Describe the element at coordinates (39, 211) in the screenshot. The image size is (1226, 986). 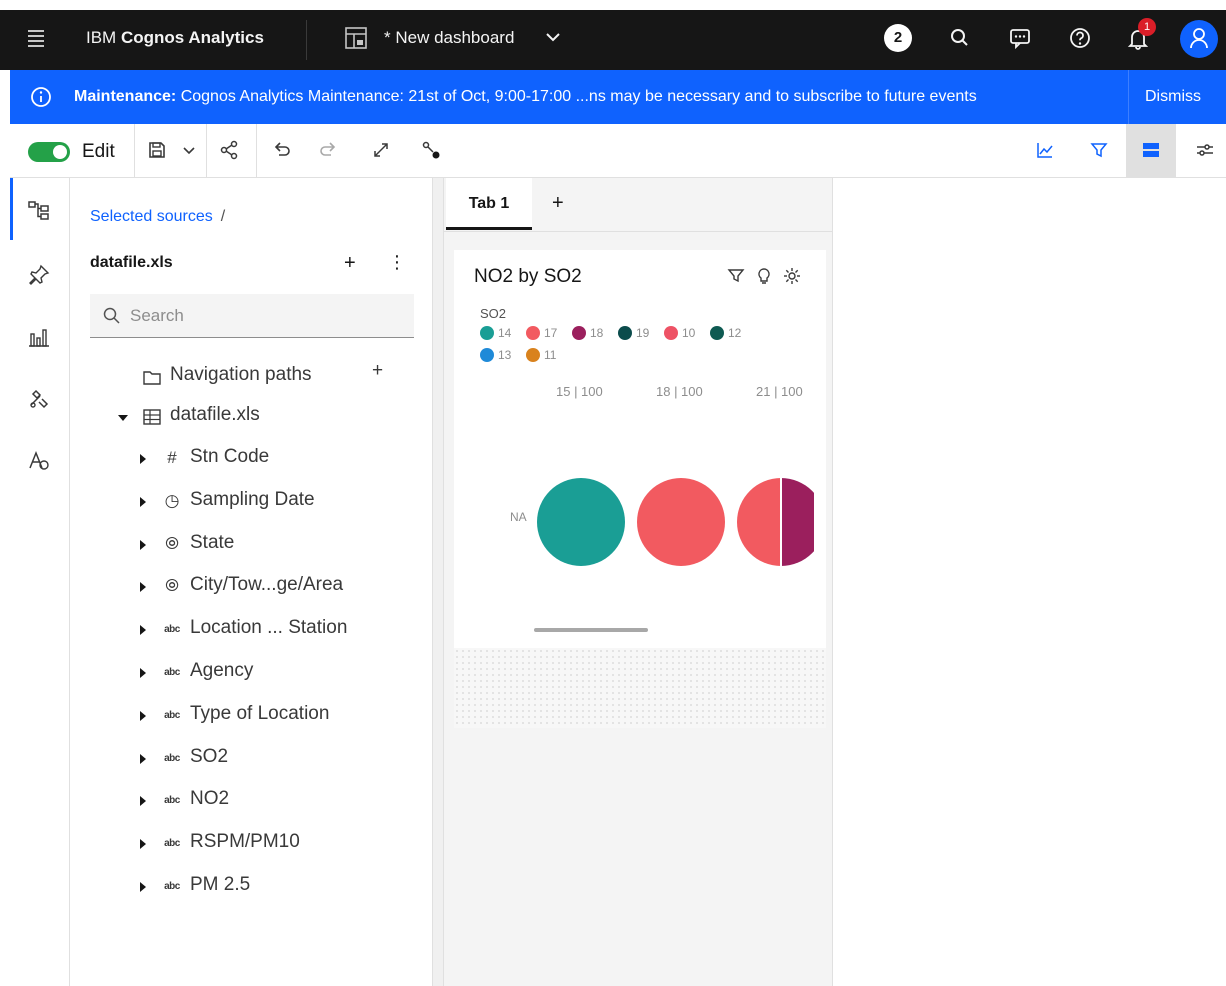
I see `data-sources-icon` at that location.